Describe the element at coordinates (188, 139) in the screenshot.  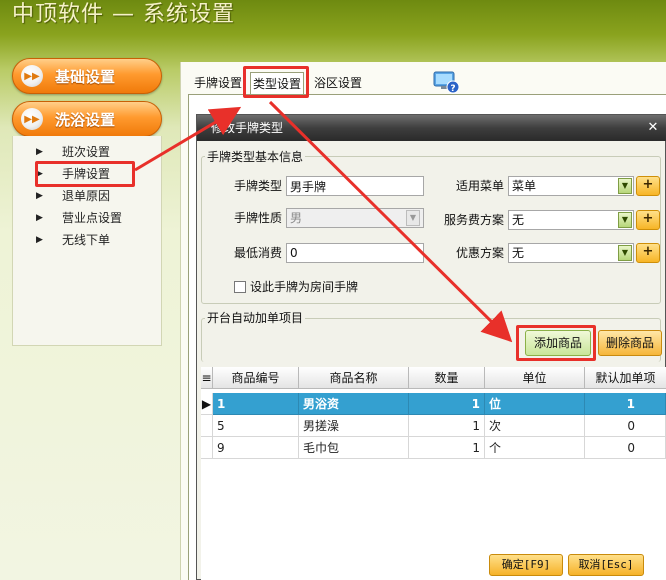
I see `arrow-sidebar-to-tab` at that location.